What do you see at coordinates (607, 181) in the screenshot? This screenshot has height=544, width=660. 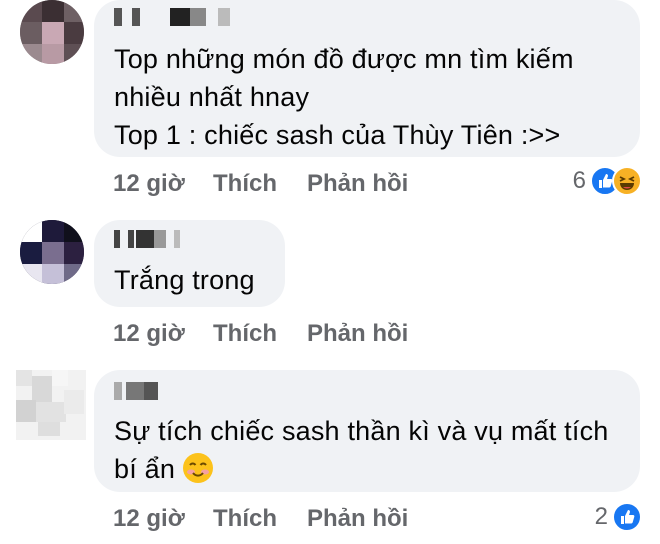 I see `reaction-summary: 6` at bounding box center [607, 181].